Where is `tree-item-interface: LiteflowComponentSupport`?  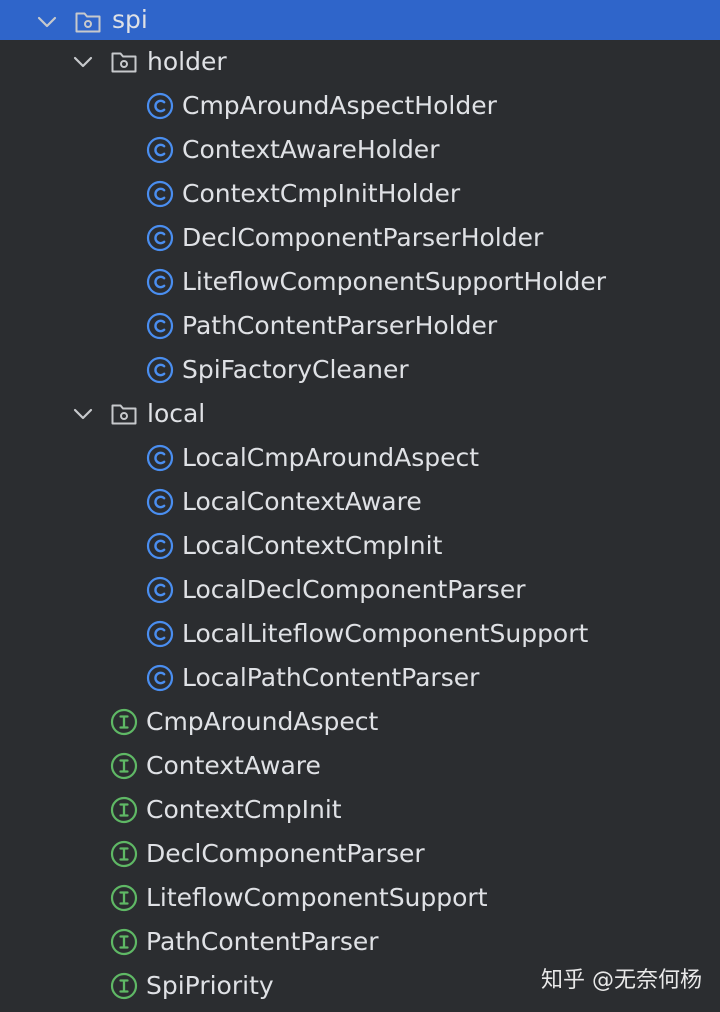 tree-item-interface: LiteflowComponentSupport is located at coordinates (360, 898).